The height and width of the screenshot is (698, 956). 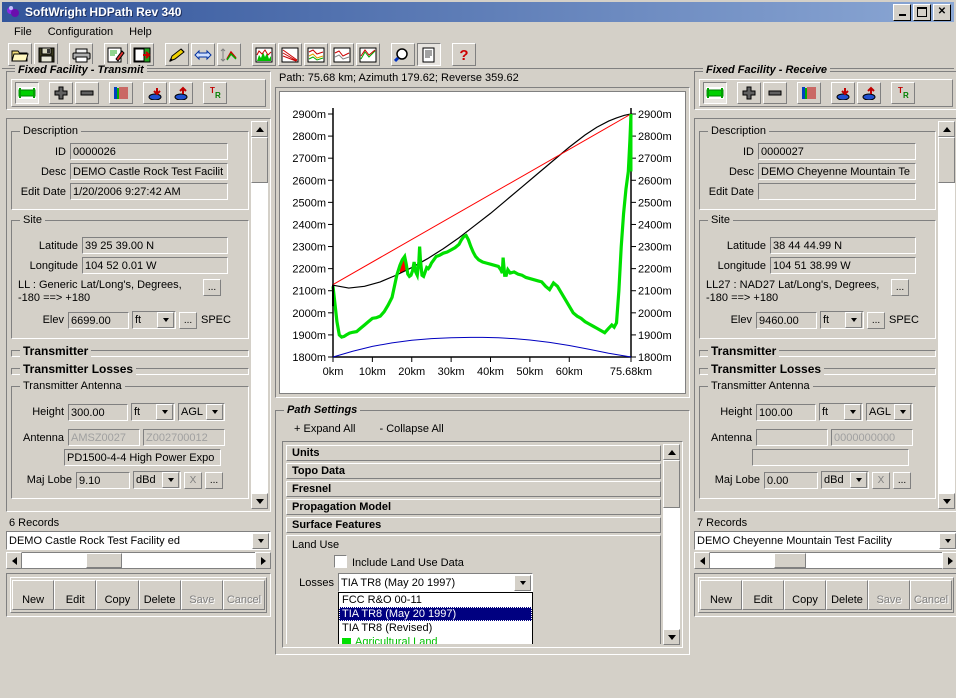 What do you see at coordinates (116, 54) in the screenshot?
I see `edit-report-icon` at bounding box center [116, 54].